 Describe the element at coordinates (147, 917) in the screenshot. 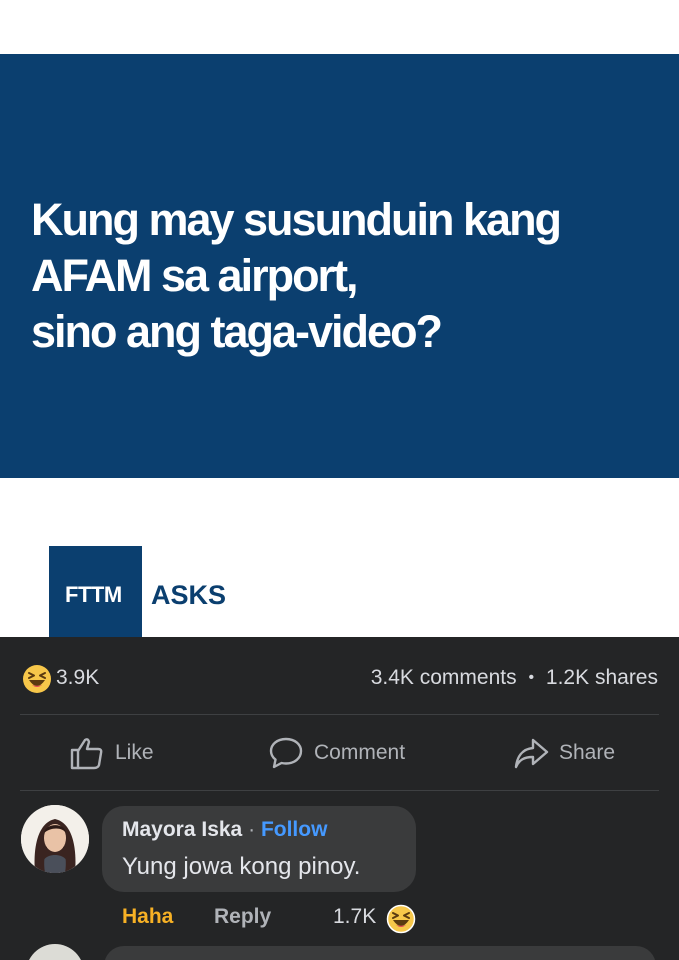

I see `haha-reaction-button: Haha` at that location.